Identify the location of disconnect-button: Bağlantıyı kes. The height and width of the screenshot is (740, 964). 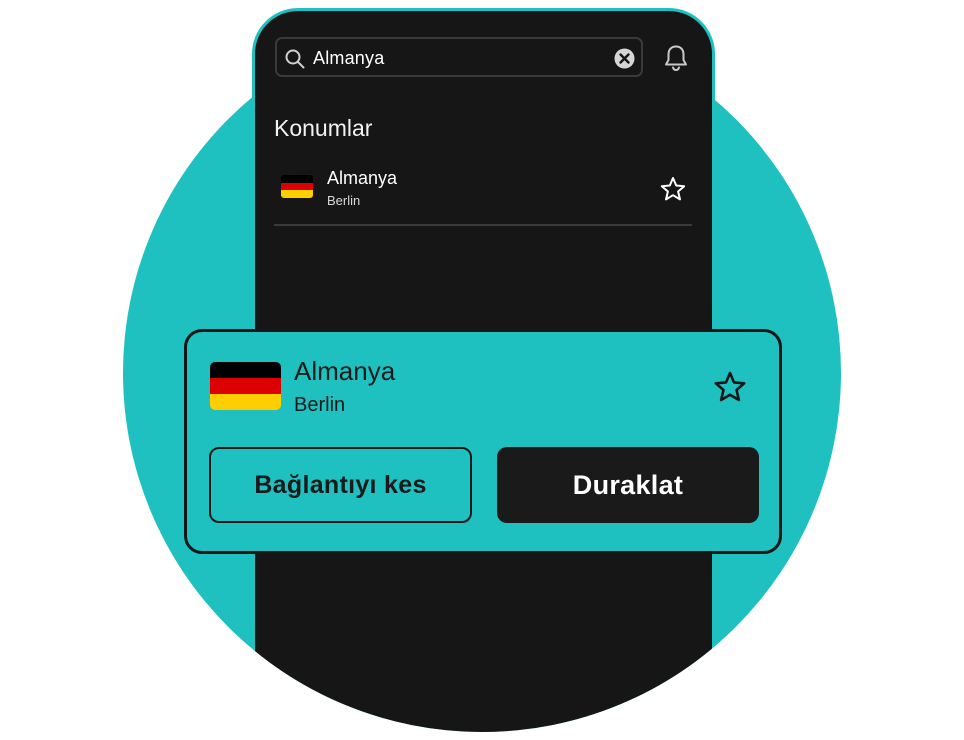
(340, 485).